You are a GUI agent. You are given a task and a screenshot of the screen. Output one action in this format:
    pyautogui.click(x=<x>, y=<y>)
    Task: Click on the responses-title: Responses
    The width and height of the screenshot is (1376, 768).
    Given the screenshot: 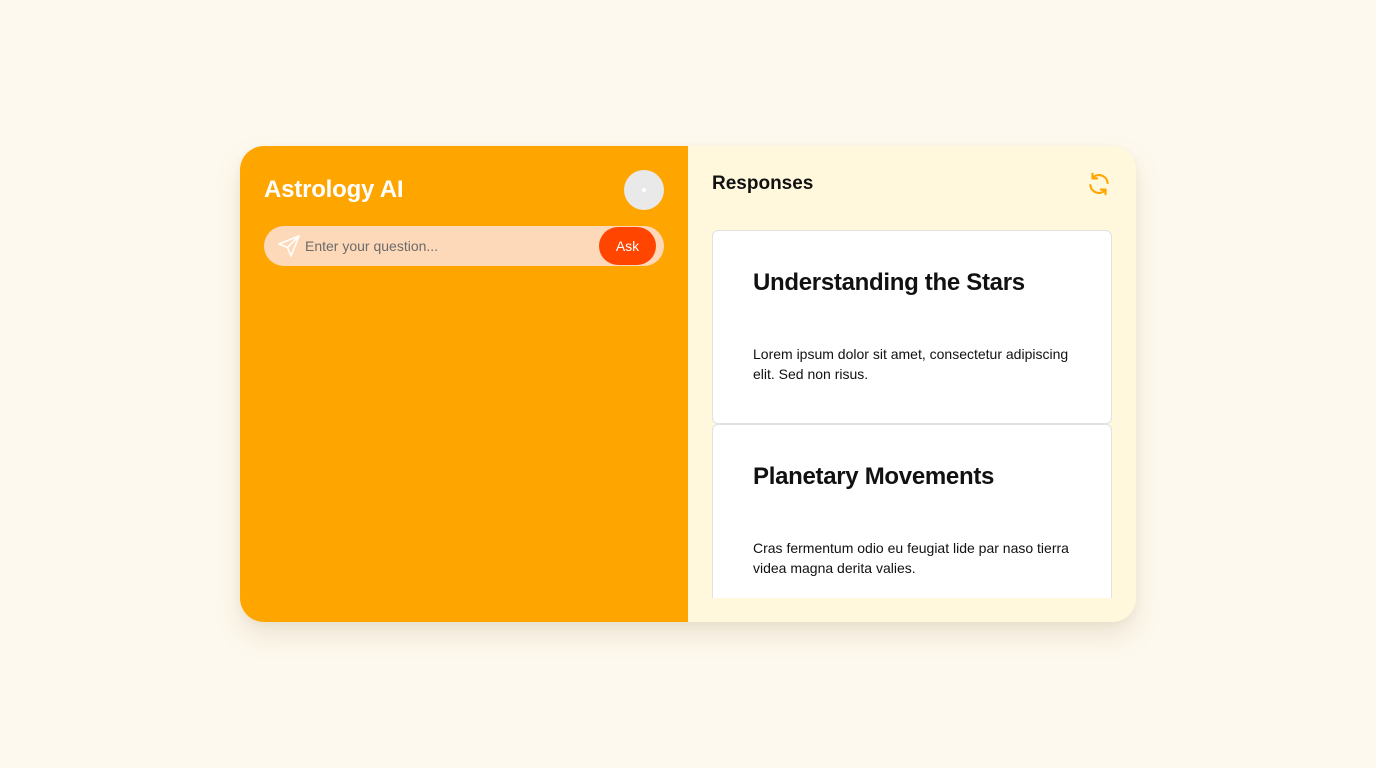 What is the action you would take?
    pyautogui.click(x=763, y=183)
    